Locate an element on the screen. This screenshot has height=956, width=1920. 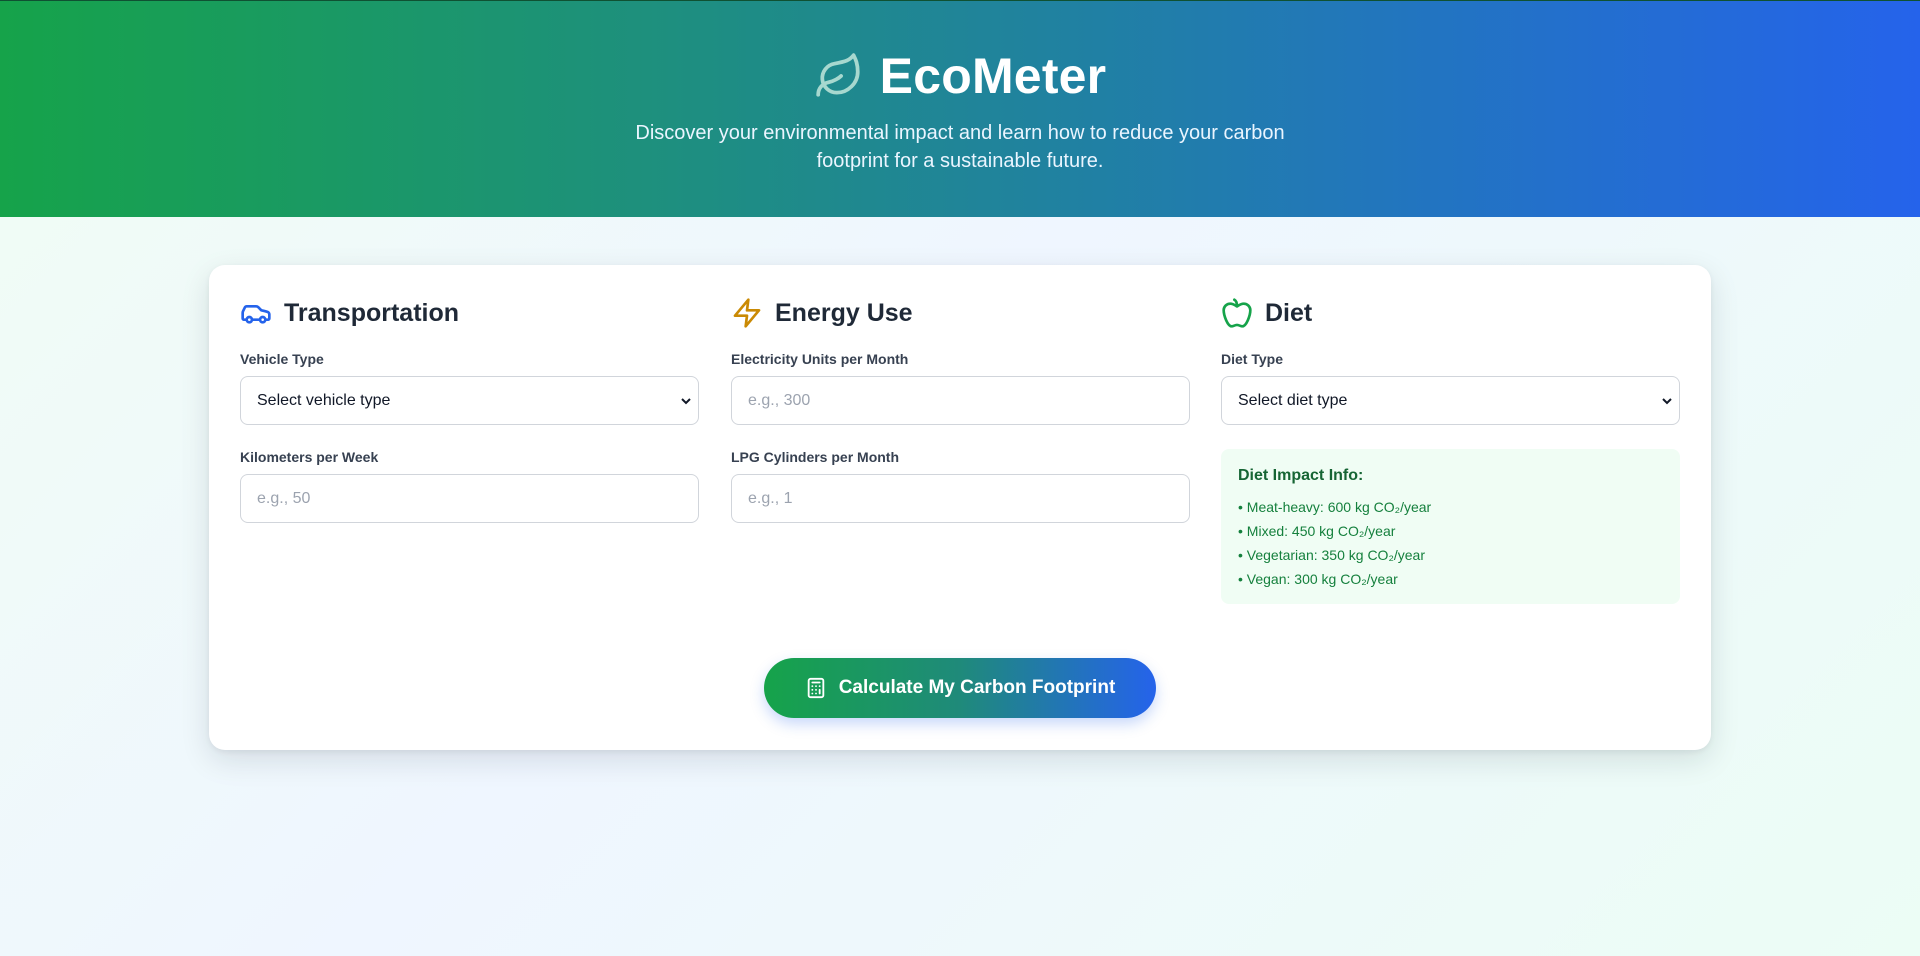
lightning-icon is located at coordinates (747, 313).